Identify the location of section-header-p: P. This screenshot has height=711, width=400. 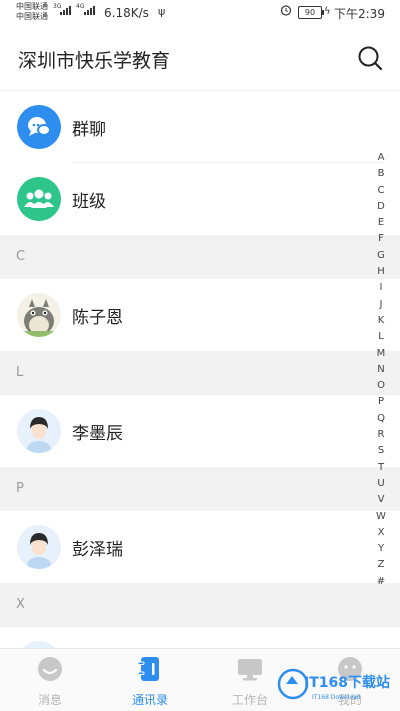
(200, 489).